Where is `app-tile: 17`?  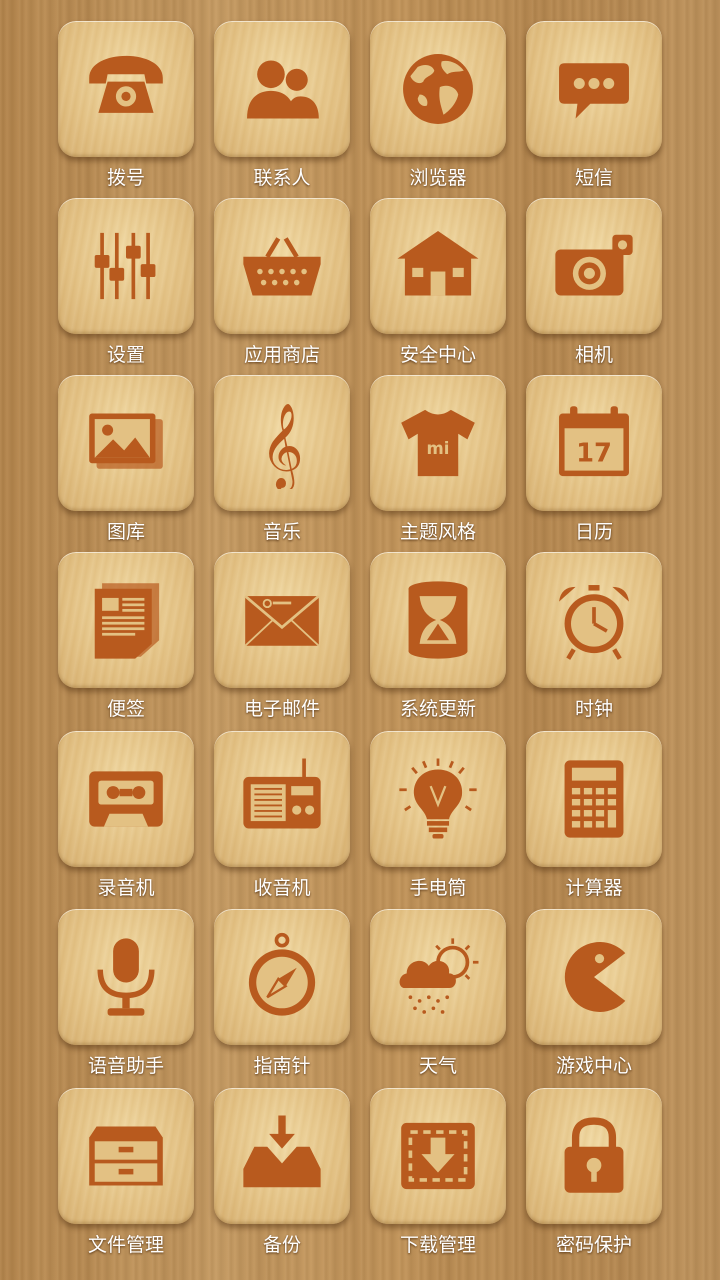
app-tile: 17 is located at coordinates (594, 443).